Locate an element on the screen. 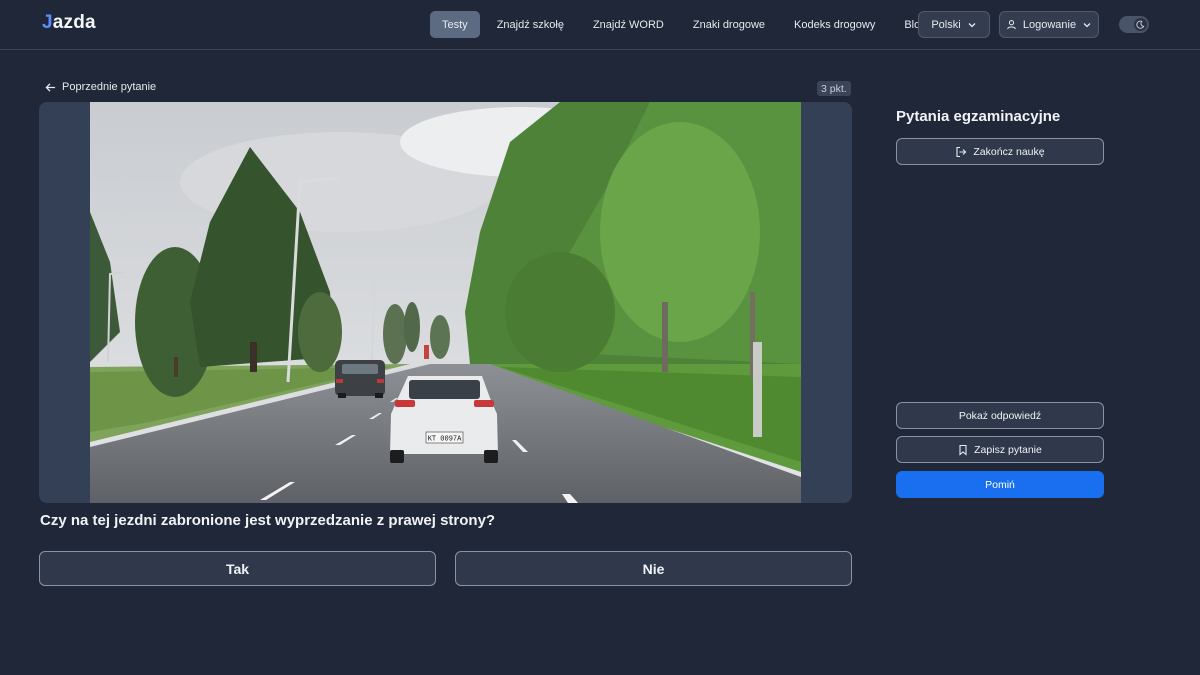 This screenshot has height=675, width=1200. nav-tests: Testy is located at coordinates (455, 24).